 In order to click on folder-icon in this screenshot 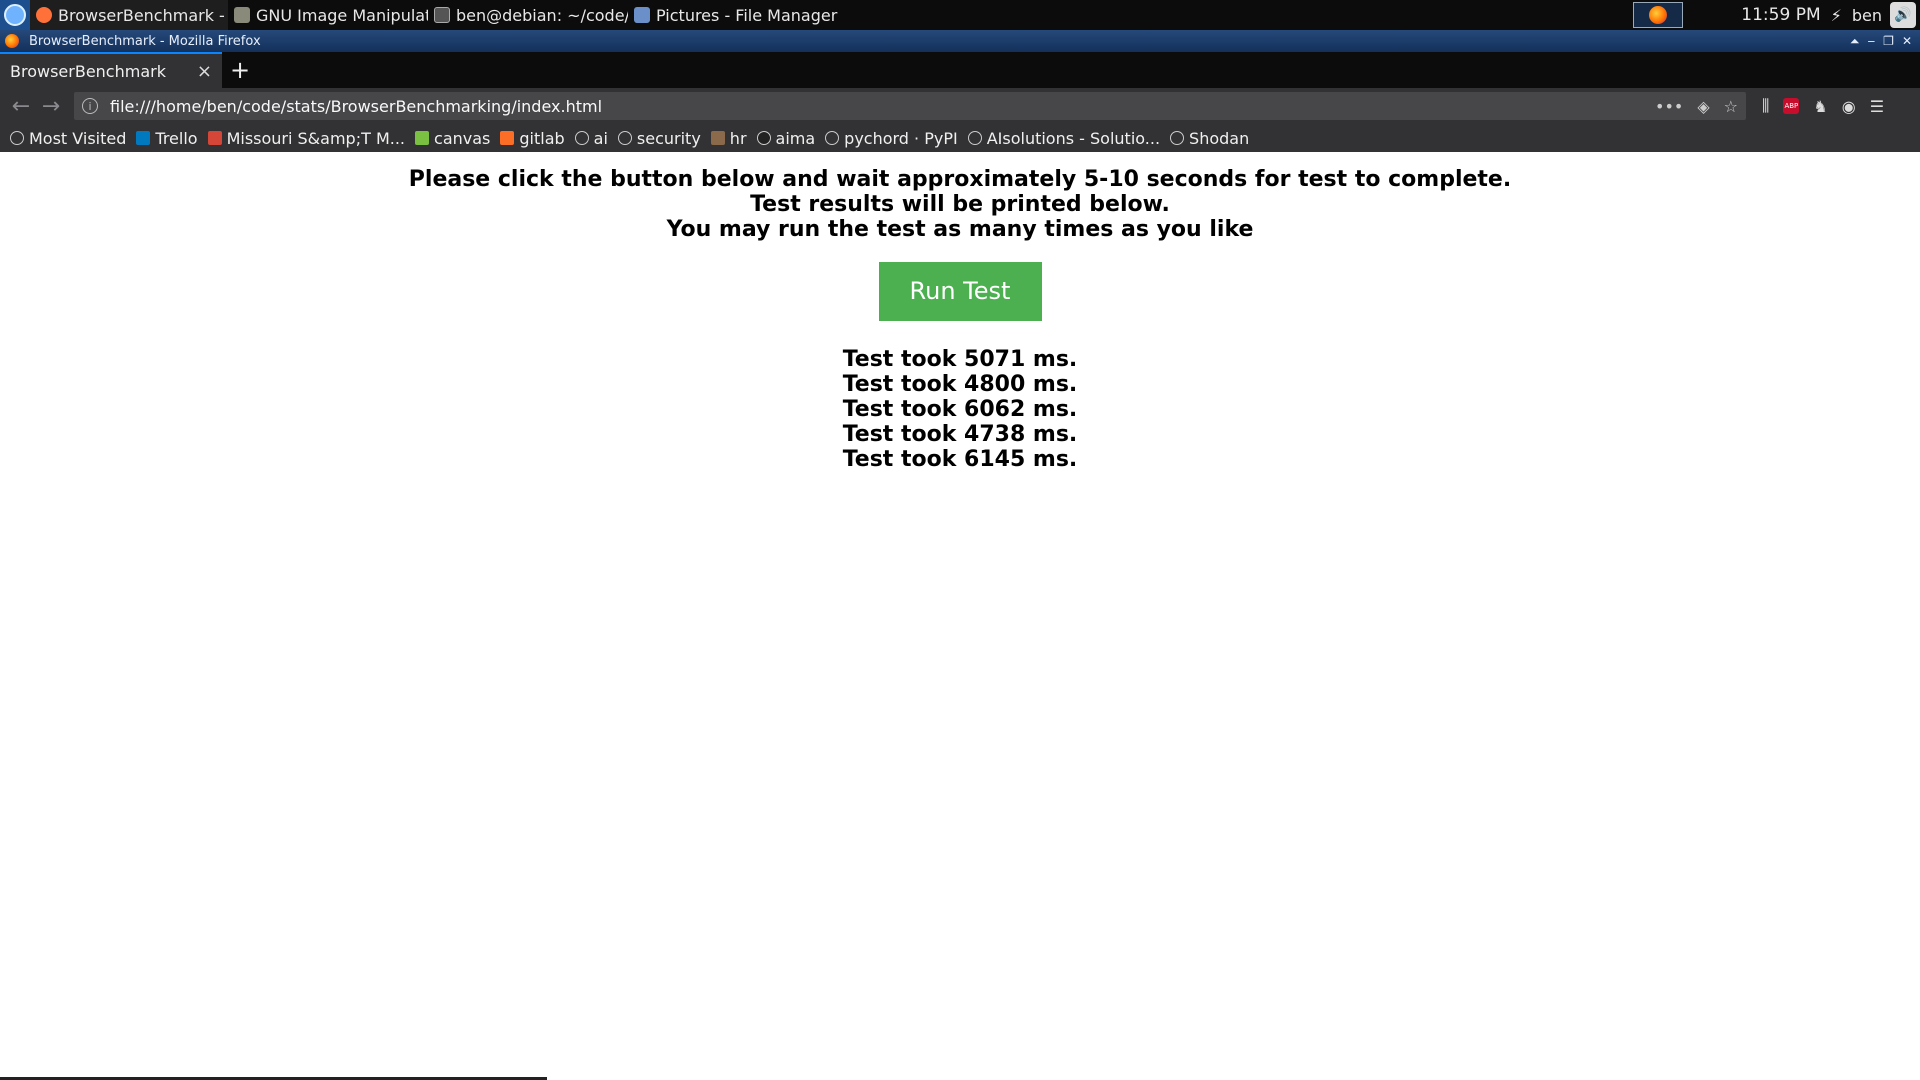, I will do `click(642, 15)`.